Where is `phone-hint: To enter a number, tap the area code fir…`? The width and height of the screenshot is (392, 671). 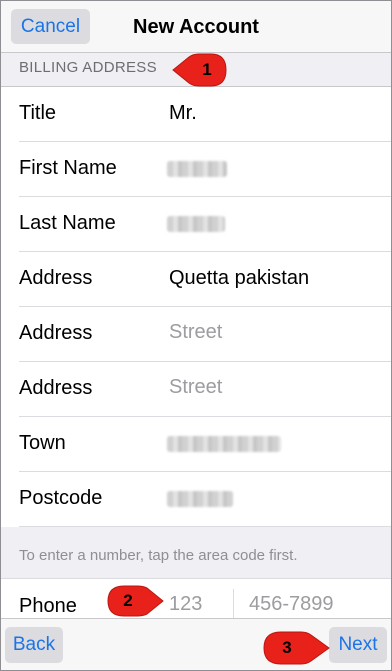 phone-hint: To enter a number, tap the area code fir… is located at coordinates (158, 555).